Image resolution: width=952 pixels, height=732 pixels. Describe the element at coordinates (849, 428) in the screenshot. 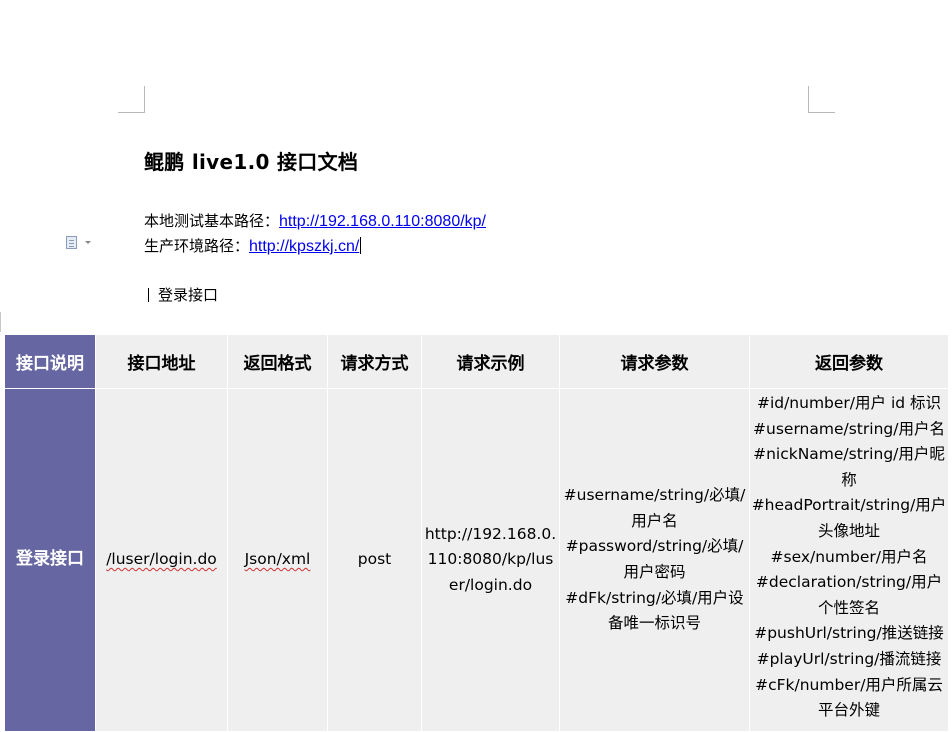

I see `response-param: #username/string/用户名` at that location.